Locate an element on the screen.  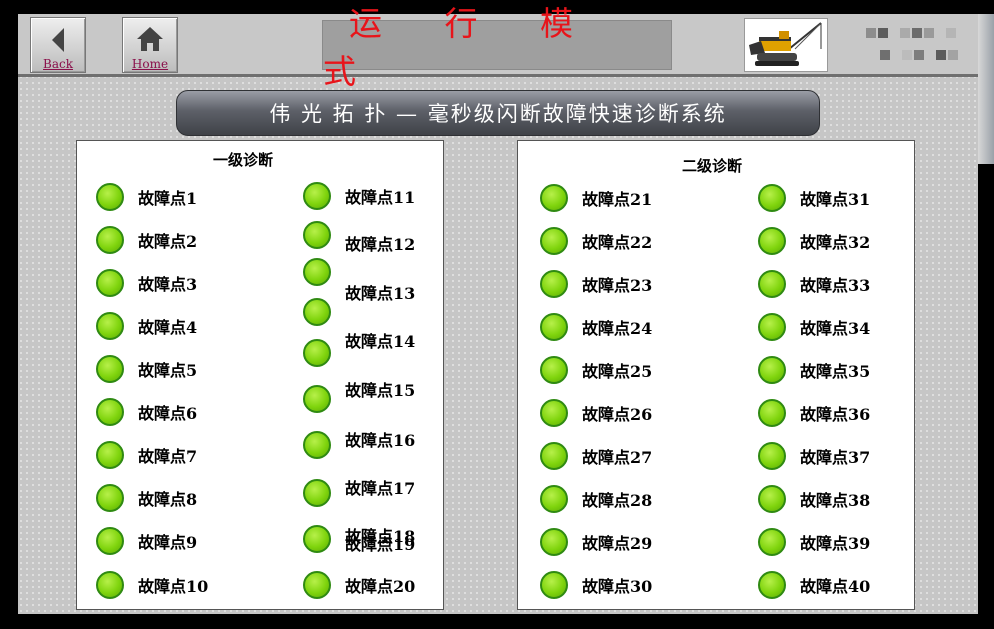
home-icon is located at coordinates (150, 41).